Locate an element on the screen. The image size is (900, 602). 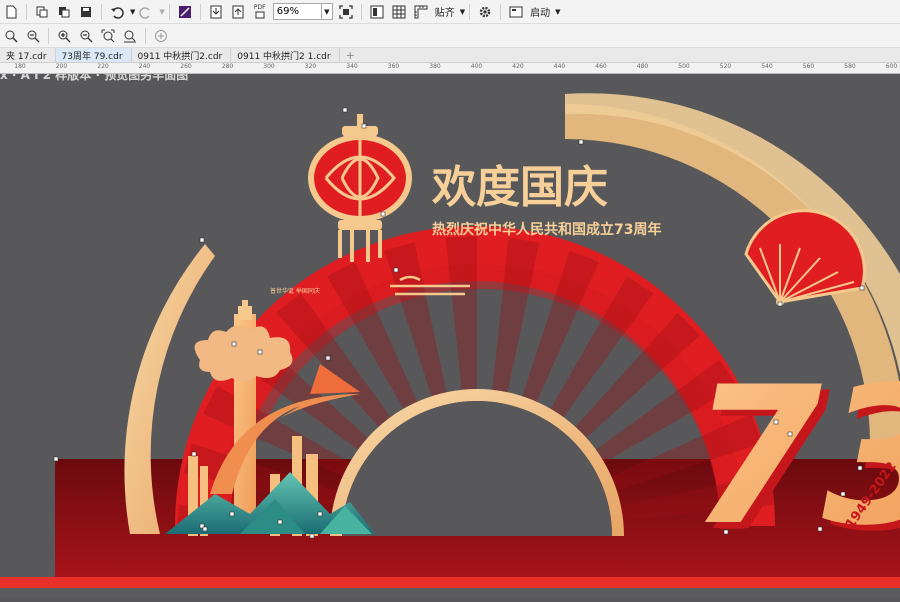
redo-icon is located at coordinates (146, 12).